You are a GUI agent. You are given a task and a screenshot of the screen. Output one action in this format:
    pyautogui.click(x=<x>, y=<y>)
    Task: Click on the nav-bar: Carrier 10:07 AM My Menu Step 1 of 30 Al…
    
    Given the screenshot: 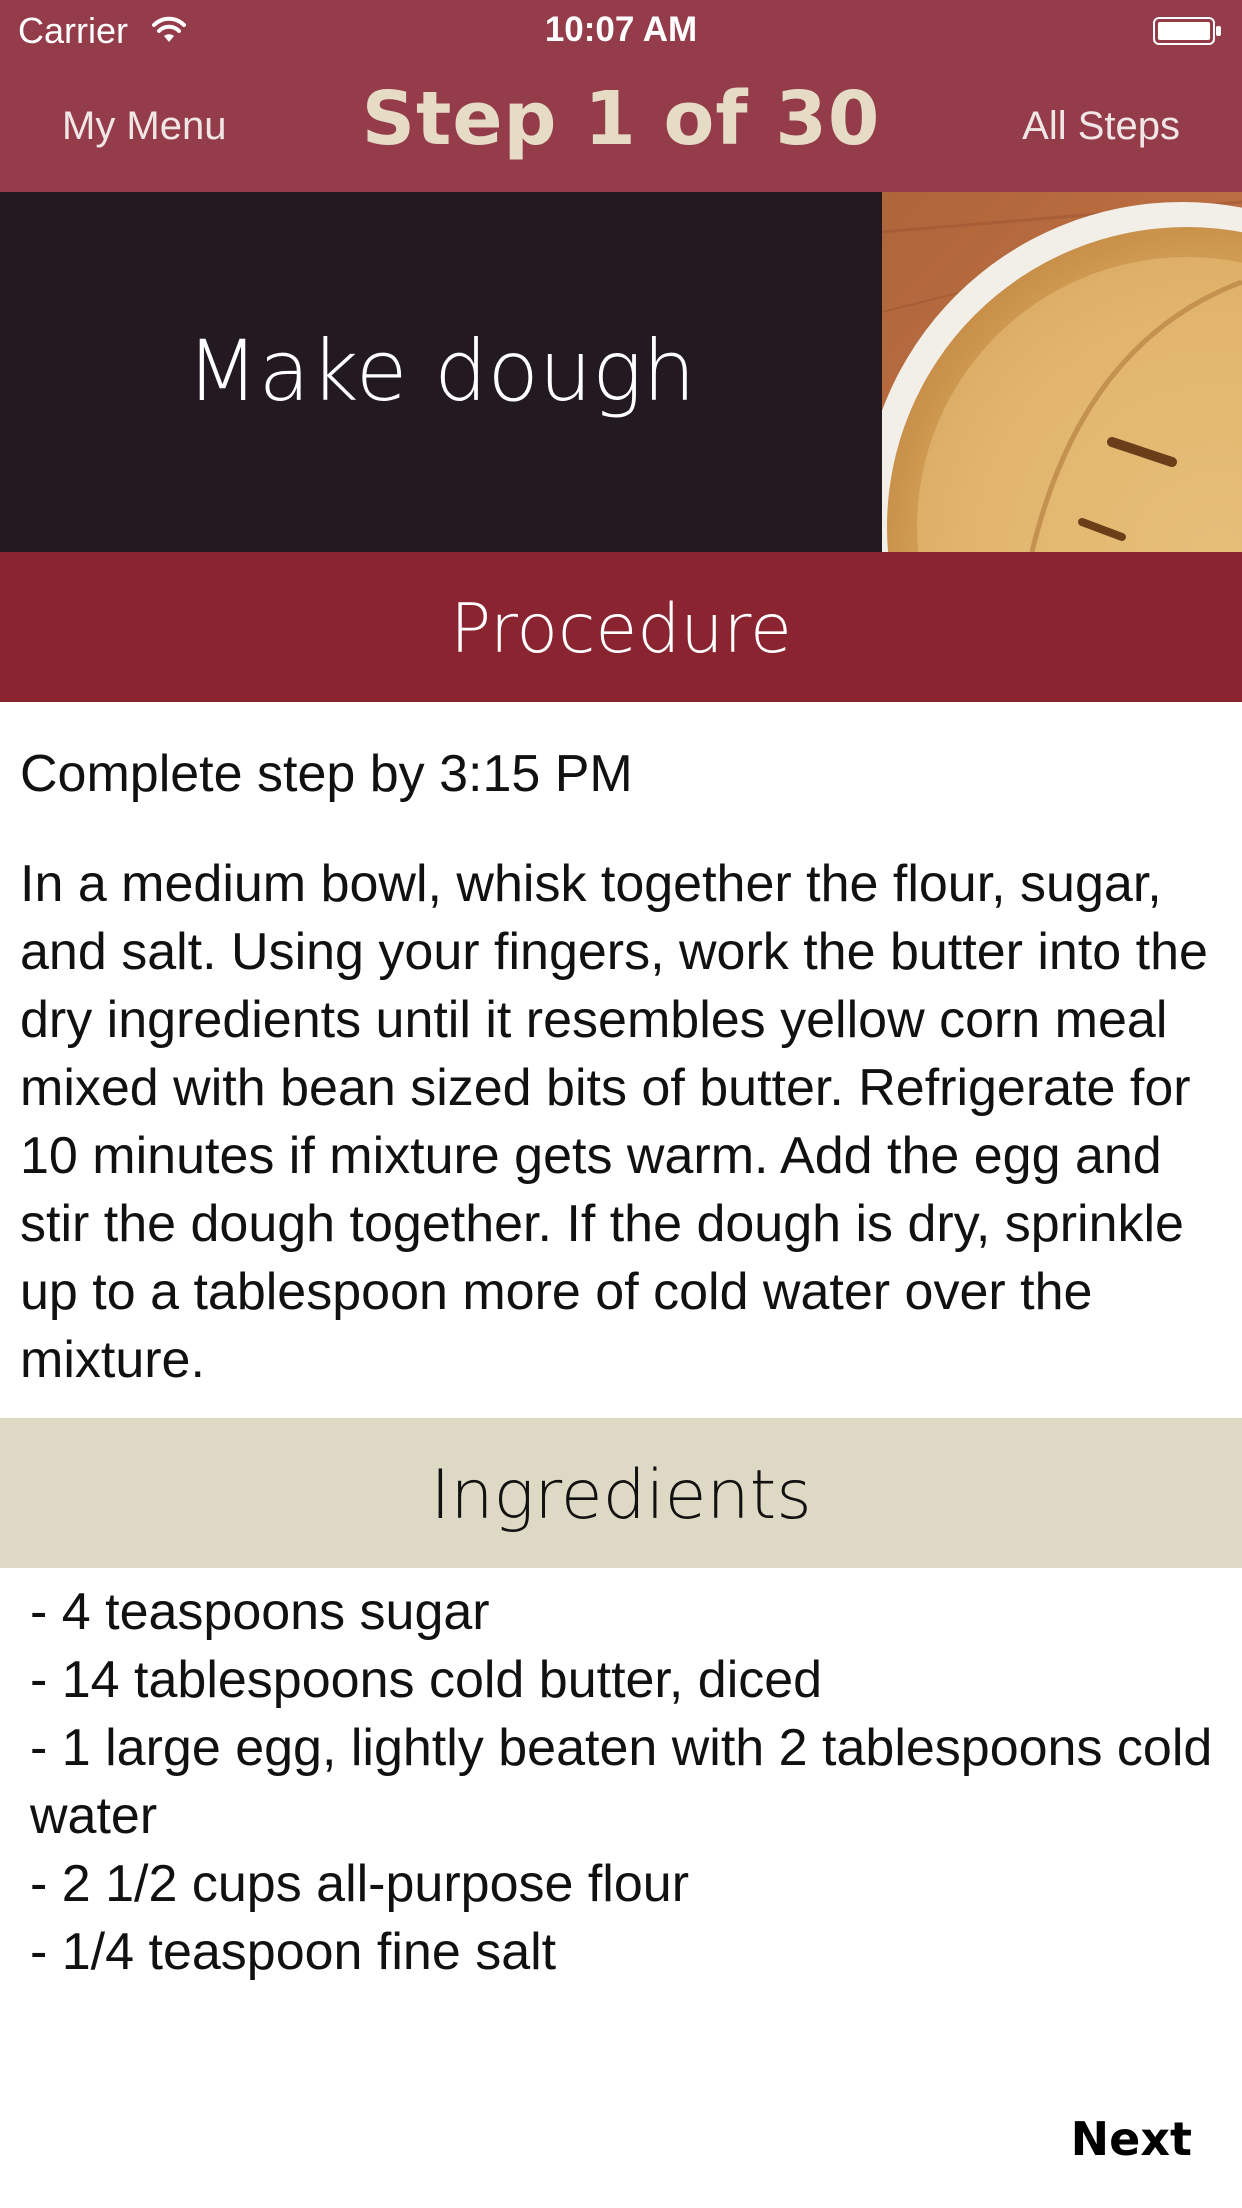 What is the action you would take?
    pyautogui.click(x=621, y=96)
    